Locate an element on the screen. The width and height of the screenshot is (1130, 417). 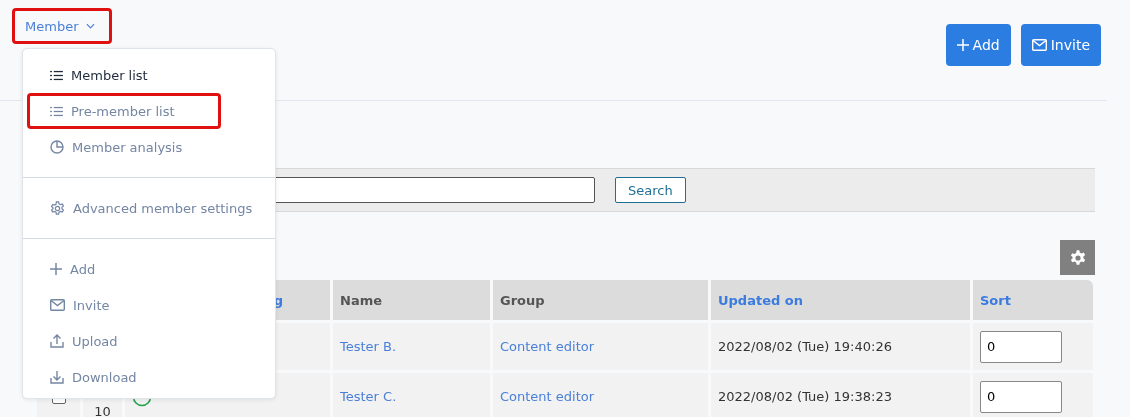
header-button: Invite is located at coordinates (1060, 45).